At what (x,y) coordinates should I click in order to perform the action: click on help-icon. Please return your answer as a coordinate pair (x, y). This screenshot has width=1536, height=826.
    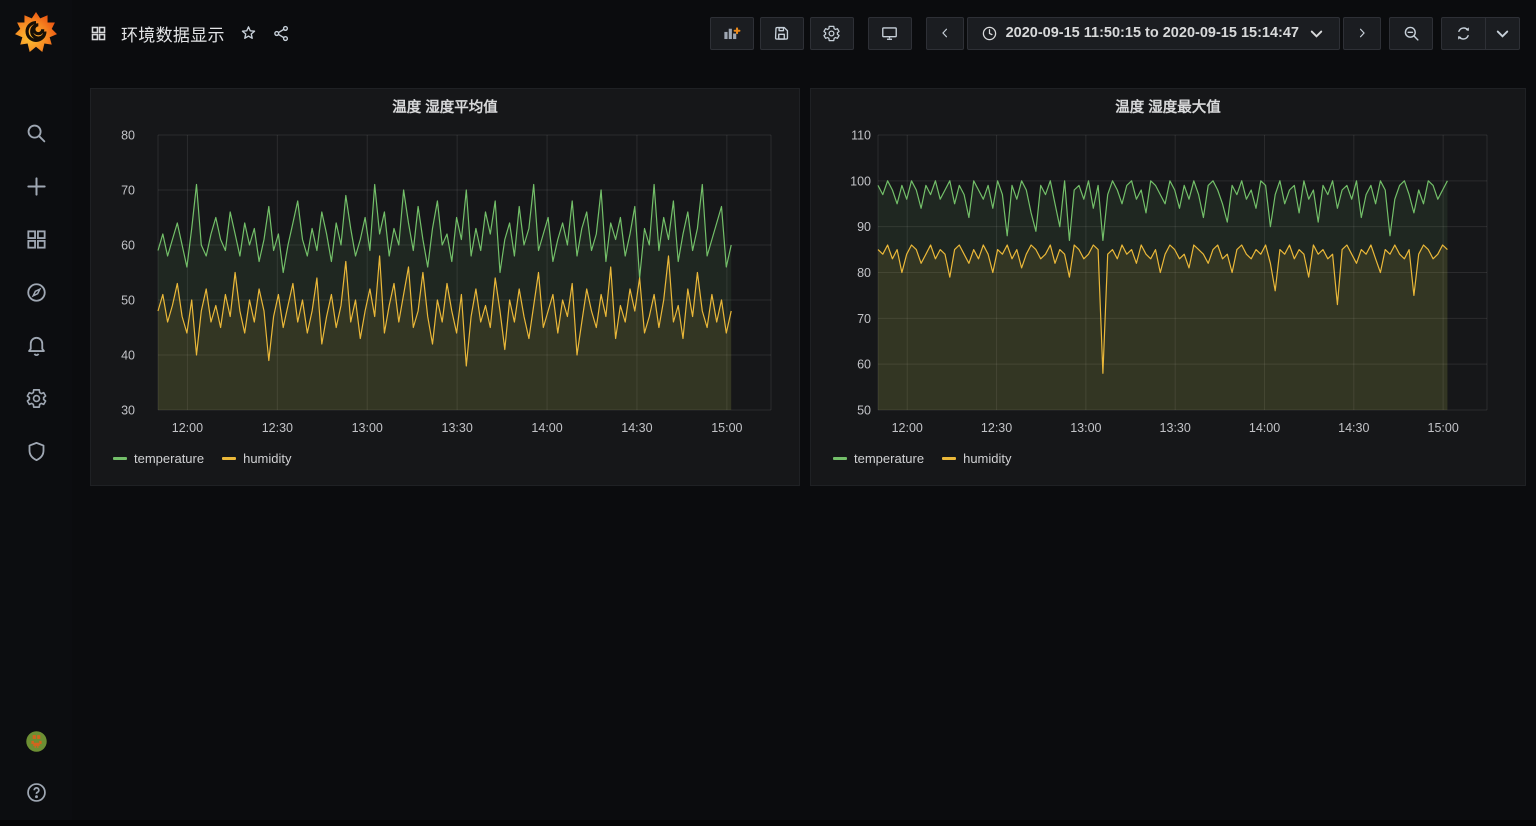
    Looking at the image, I should click on (36, 792).